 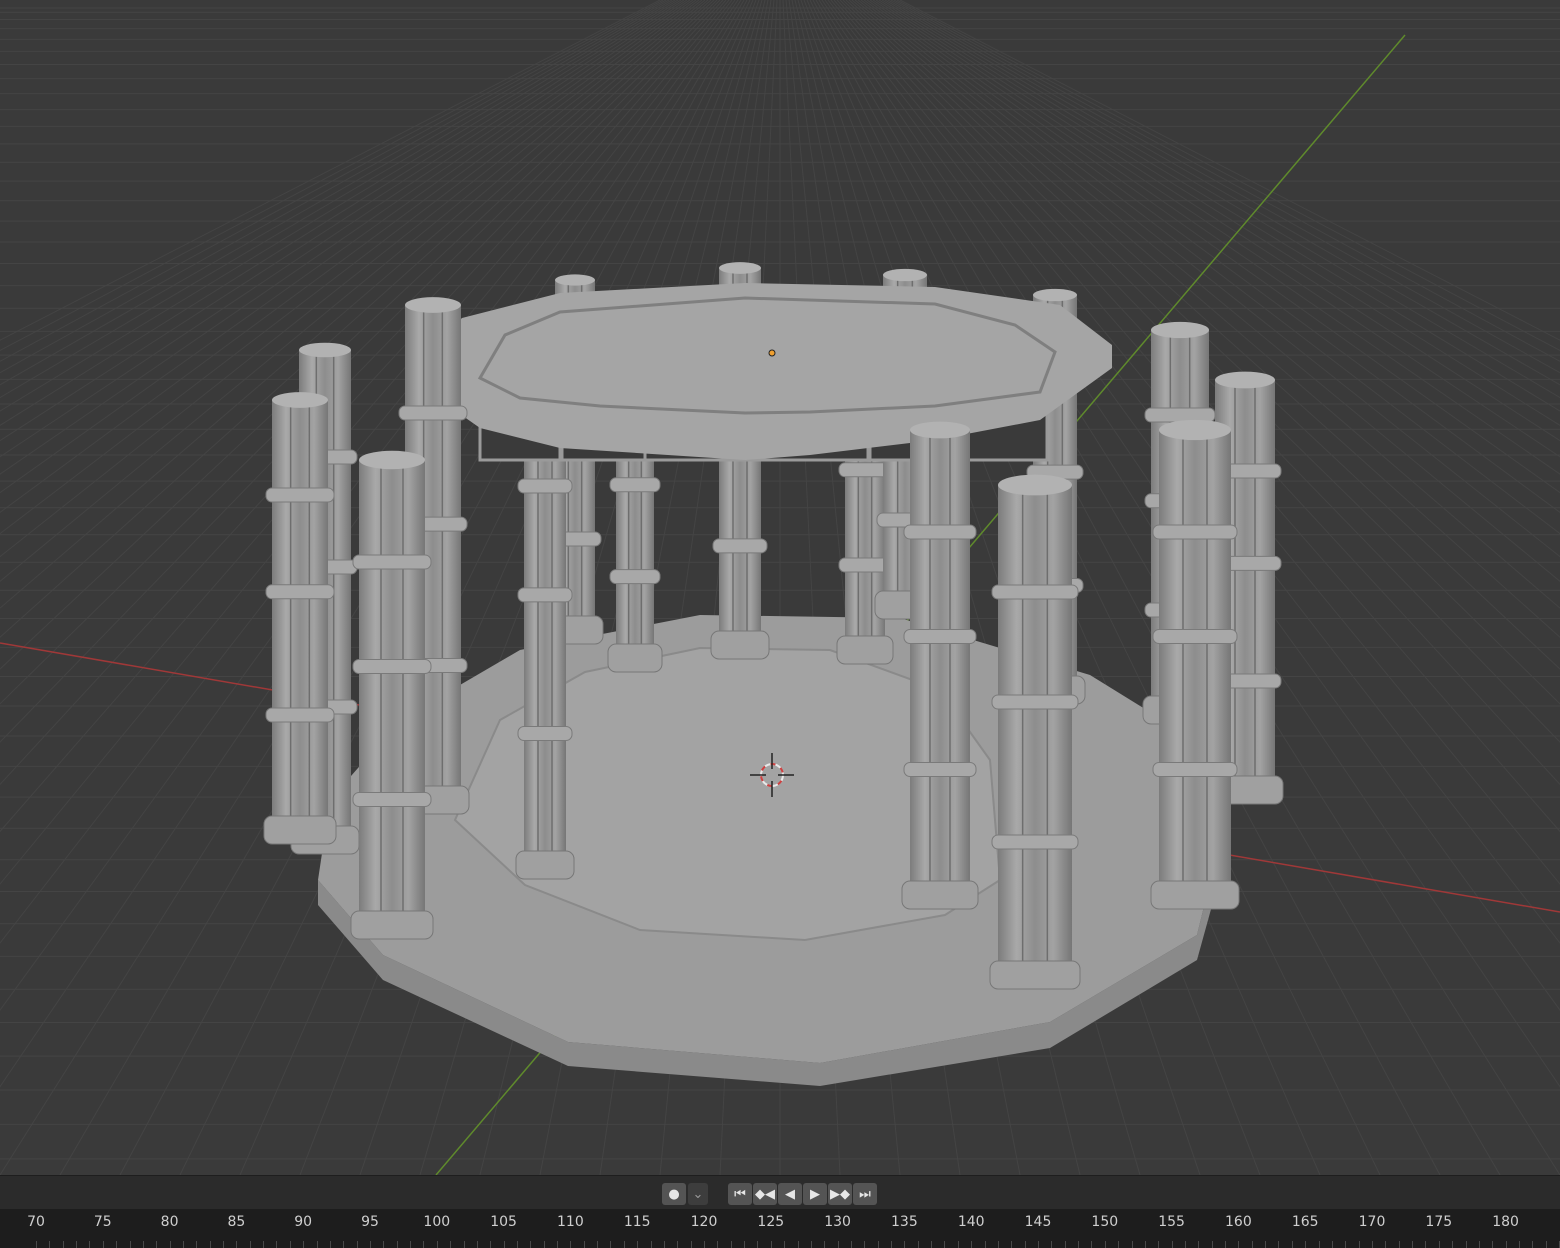 What do you see at coordinates (1238, 1222) in the screenshot?
I see `timeline-frame-label: 160` at bounding box center [1238, 1222].